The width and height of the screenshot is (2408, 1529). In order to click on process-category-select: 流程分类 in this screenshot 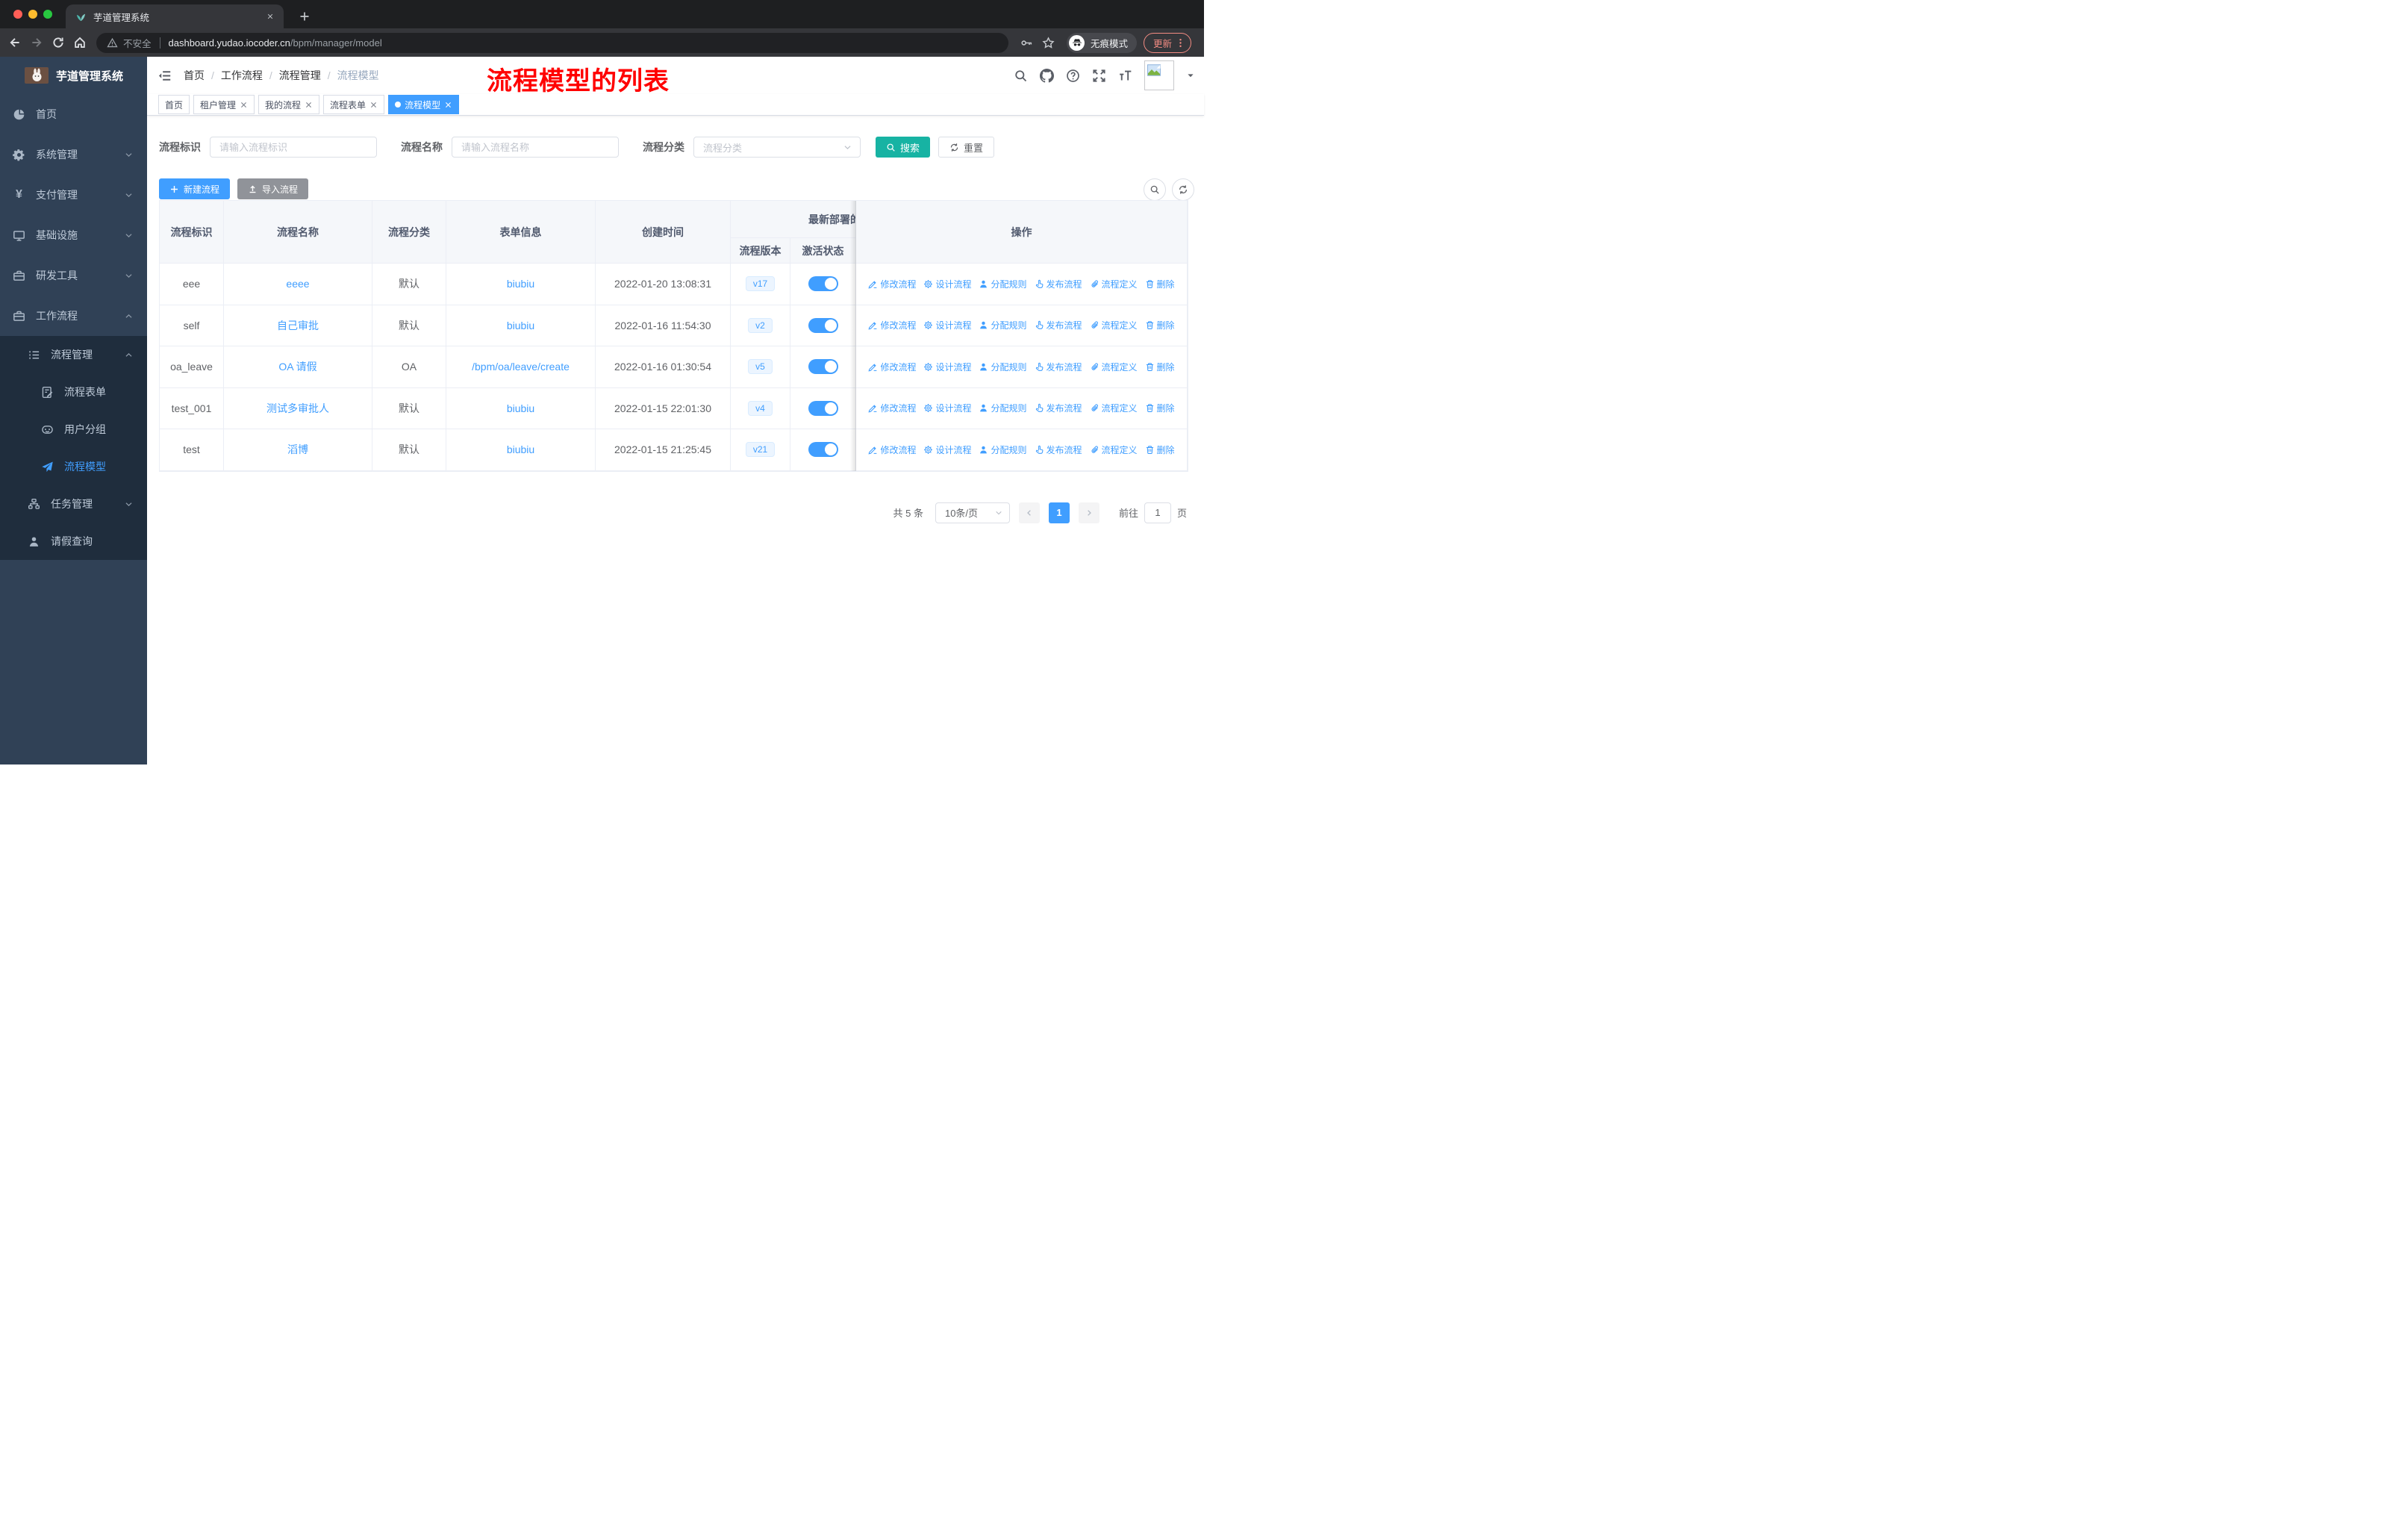, I will do `click(777, 147)`.